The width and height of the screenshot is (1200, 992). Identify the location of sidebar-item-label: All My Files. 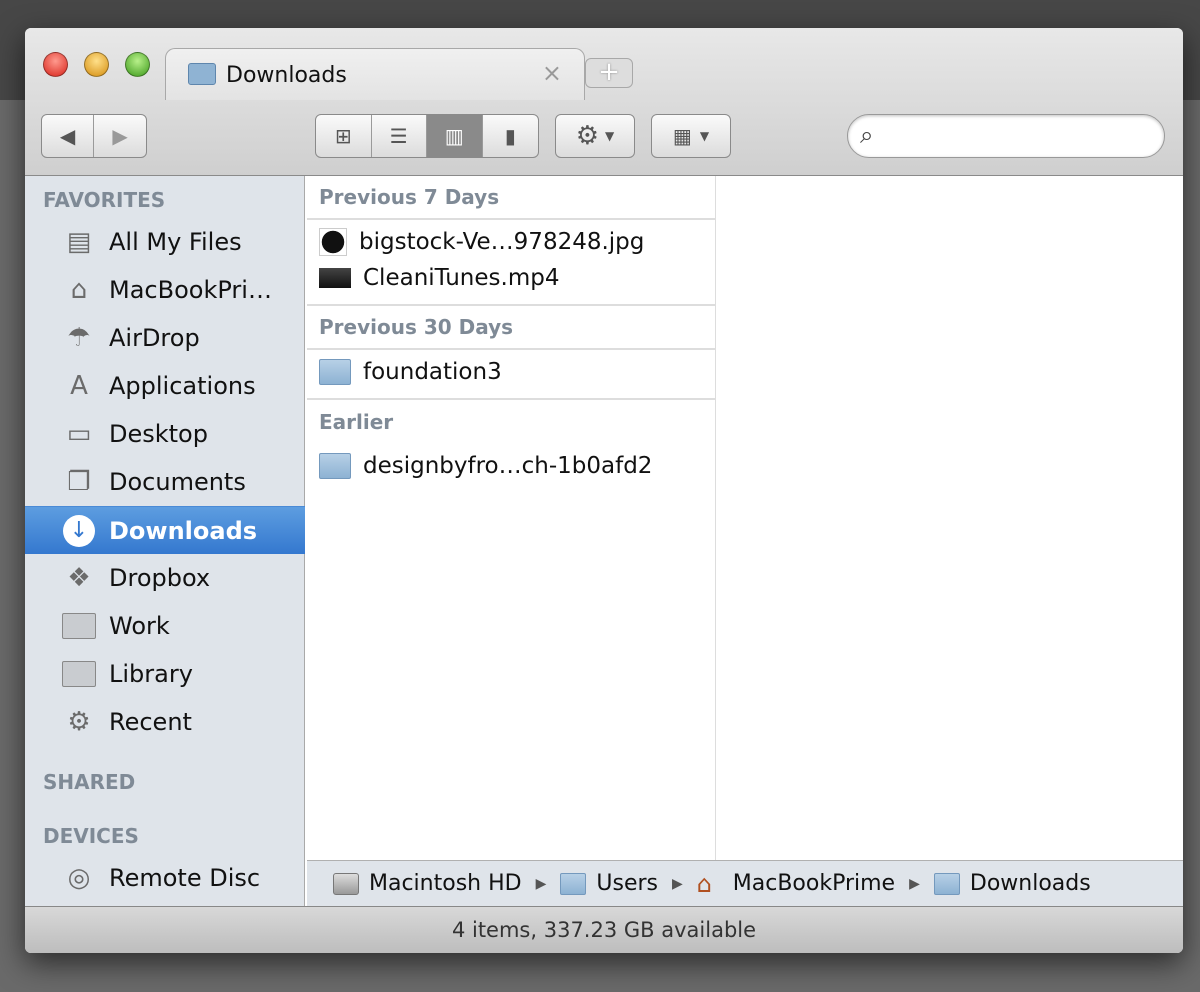
(175, 242).